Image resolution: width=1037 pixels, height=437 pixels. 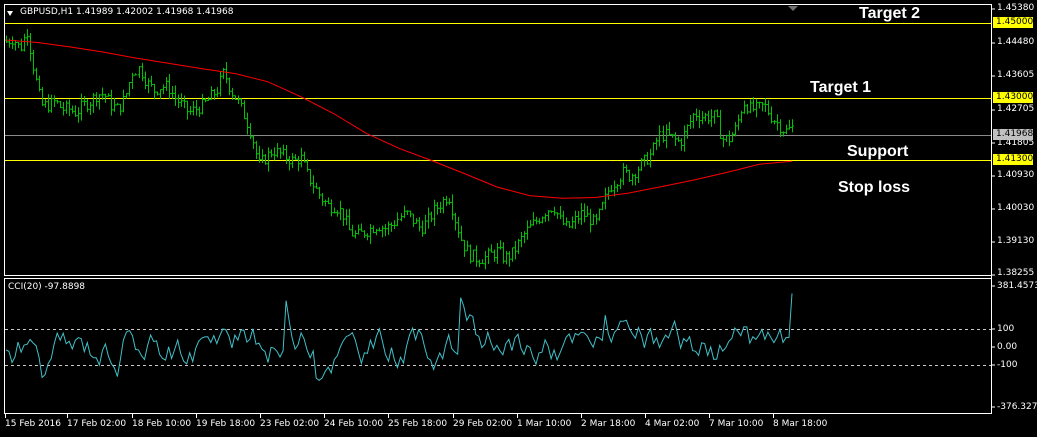 I want to click on cci-scale-label: 100, so click(x=1006, y=329).